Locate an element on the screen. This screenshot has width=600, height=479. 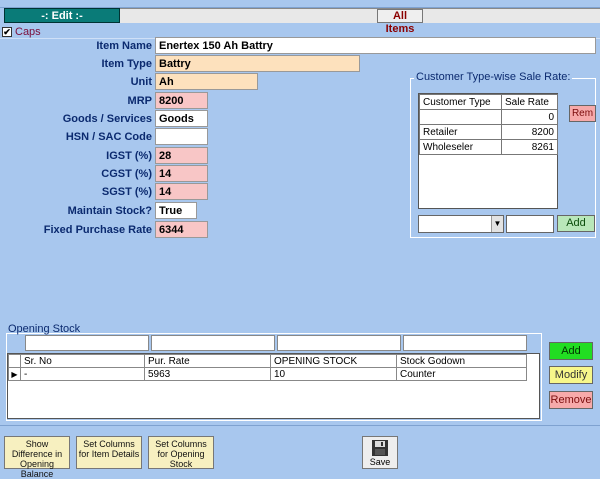
all-items-button: All Items is located at coordinates (400, 22).